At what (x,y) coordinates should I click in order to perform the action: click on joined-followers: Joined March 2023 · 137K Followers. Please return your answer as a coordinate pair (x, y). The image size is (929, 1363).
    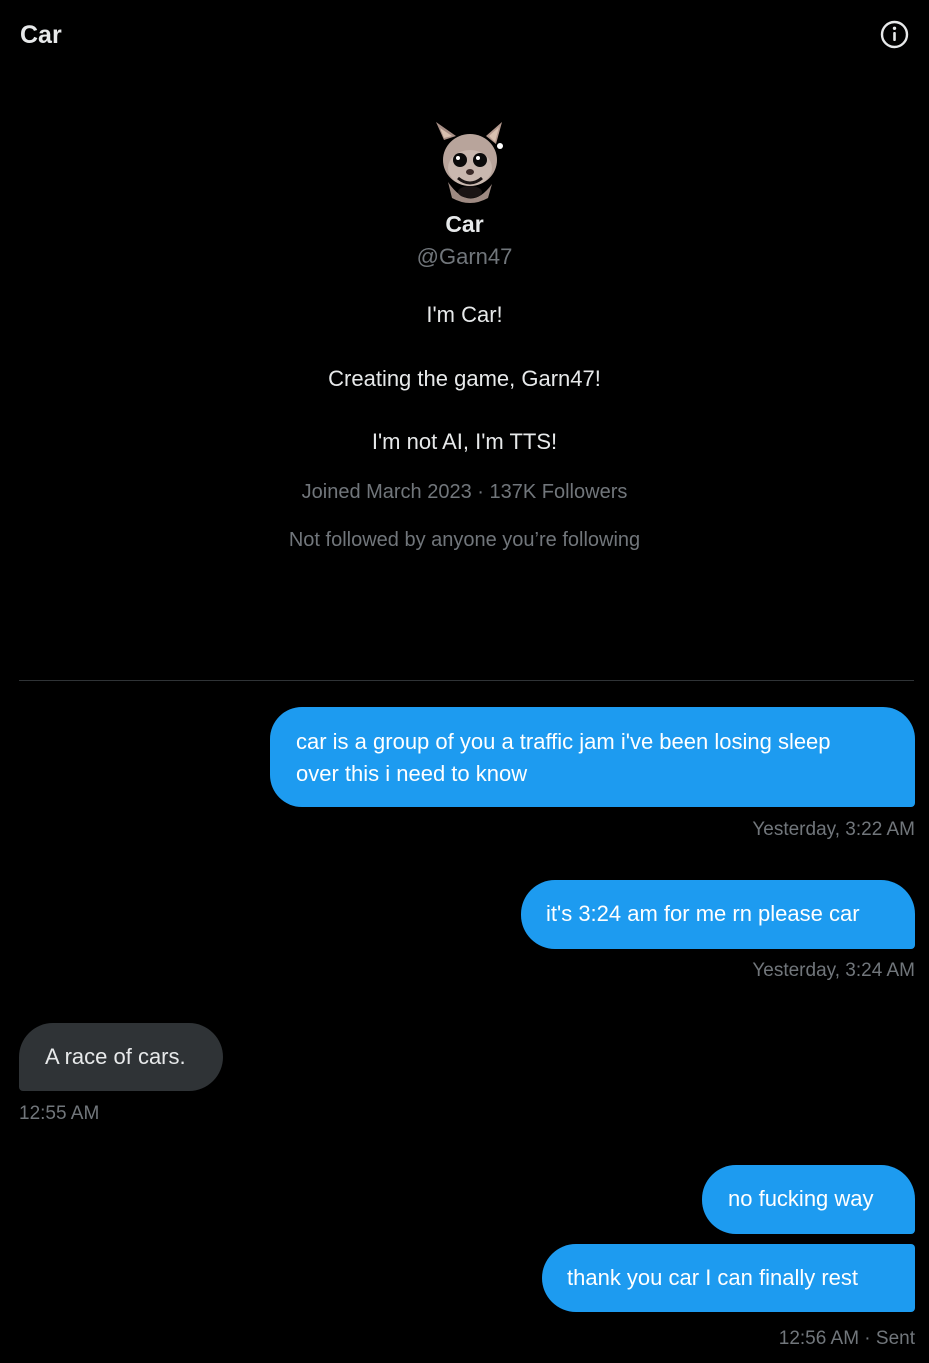
    Looking at the image, I should click on (464, 492).